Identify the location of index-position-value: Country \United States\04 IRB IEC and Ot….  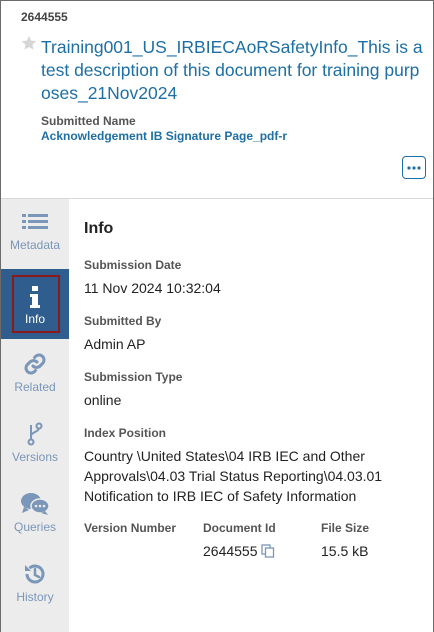
(233, 476).